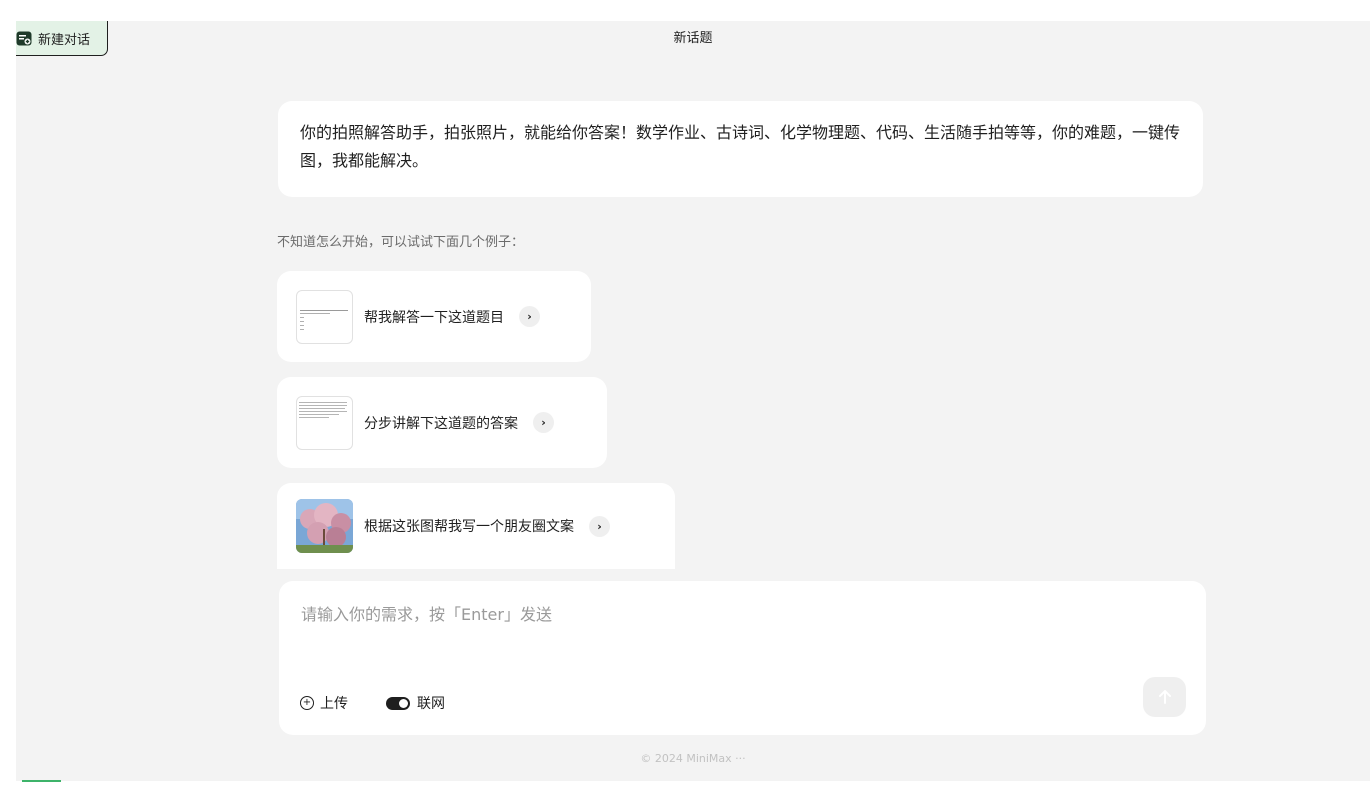 The height and width of the screenshot is (807, 1371). What do you see at coordinates (307, 703) in the screenshot?
I see `plus-circle-icon: +` at bounding box center [307, 703].